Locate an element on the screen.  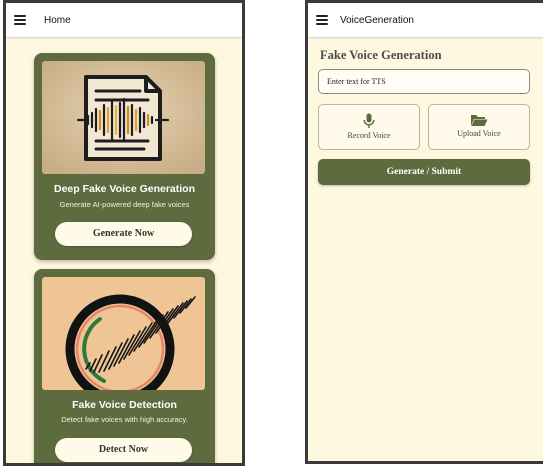
home-title: Home is located at coordinates (57, 20).